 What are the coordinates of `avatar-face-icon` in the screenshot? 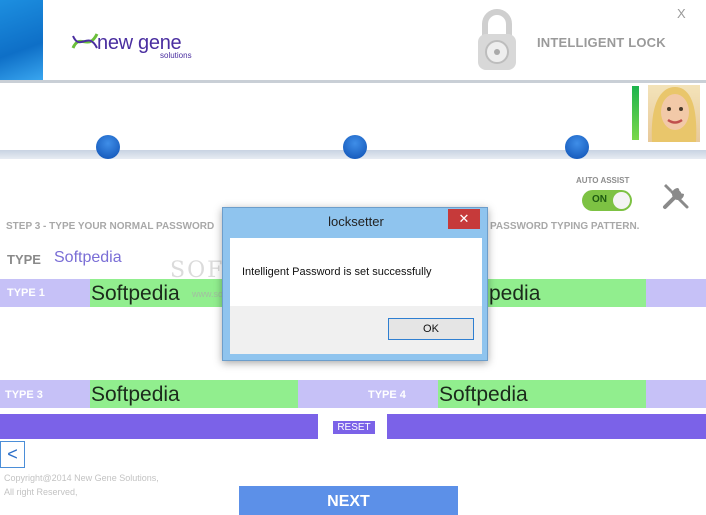 It's located at (674, 114).